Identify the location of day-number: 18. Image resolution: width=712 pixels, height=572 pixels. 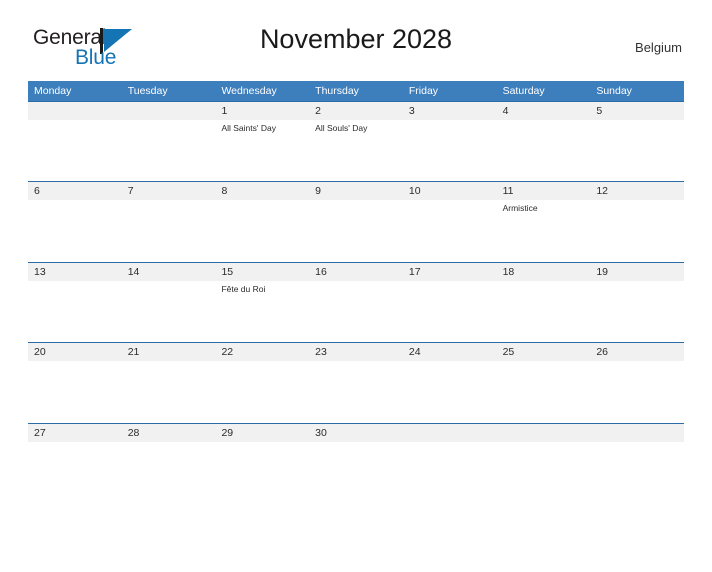
(508, 271).